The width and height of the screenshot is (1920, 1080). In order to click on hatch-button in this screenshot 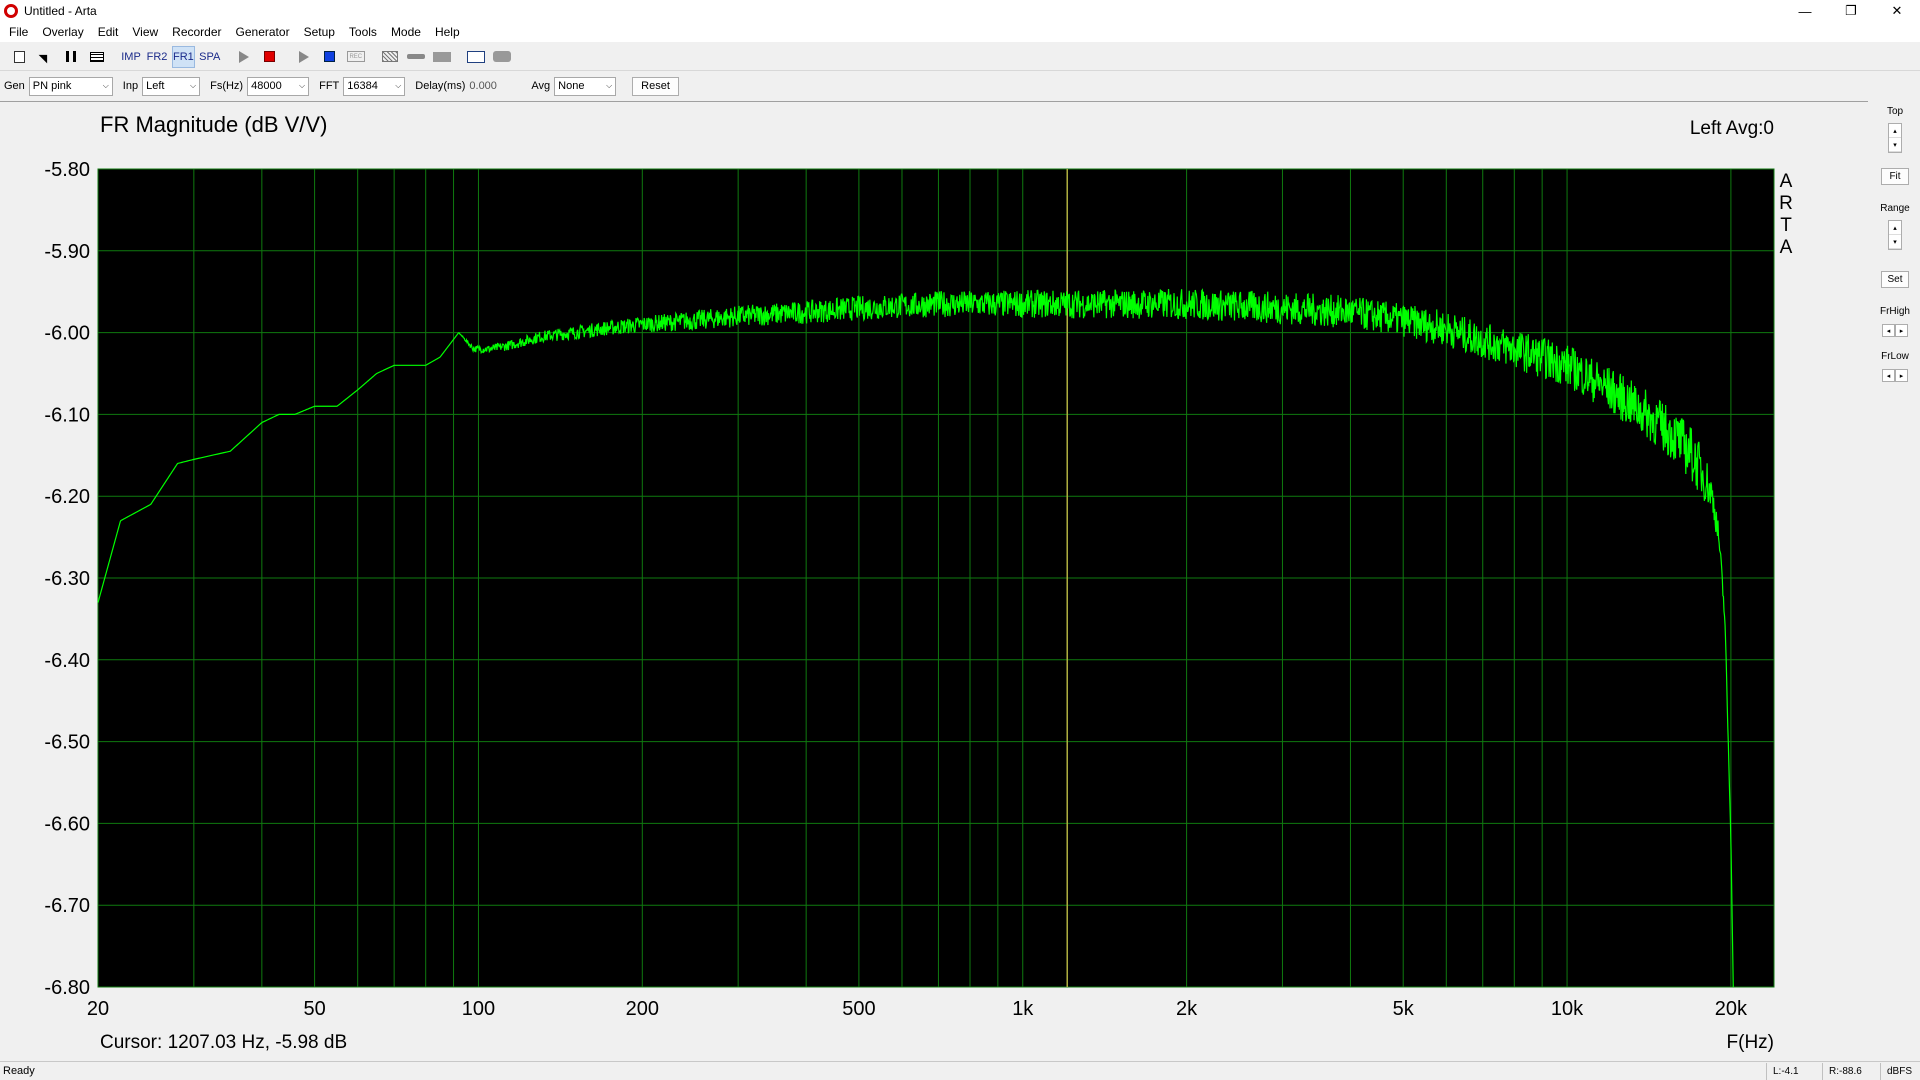, I will do `click(390, 57)`.